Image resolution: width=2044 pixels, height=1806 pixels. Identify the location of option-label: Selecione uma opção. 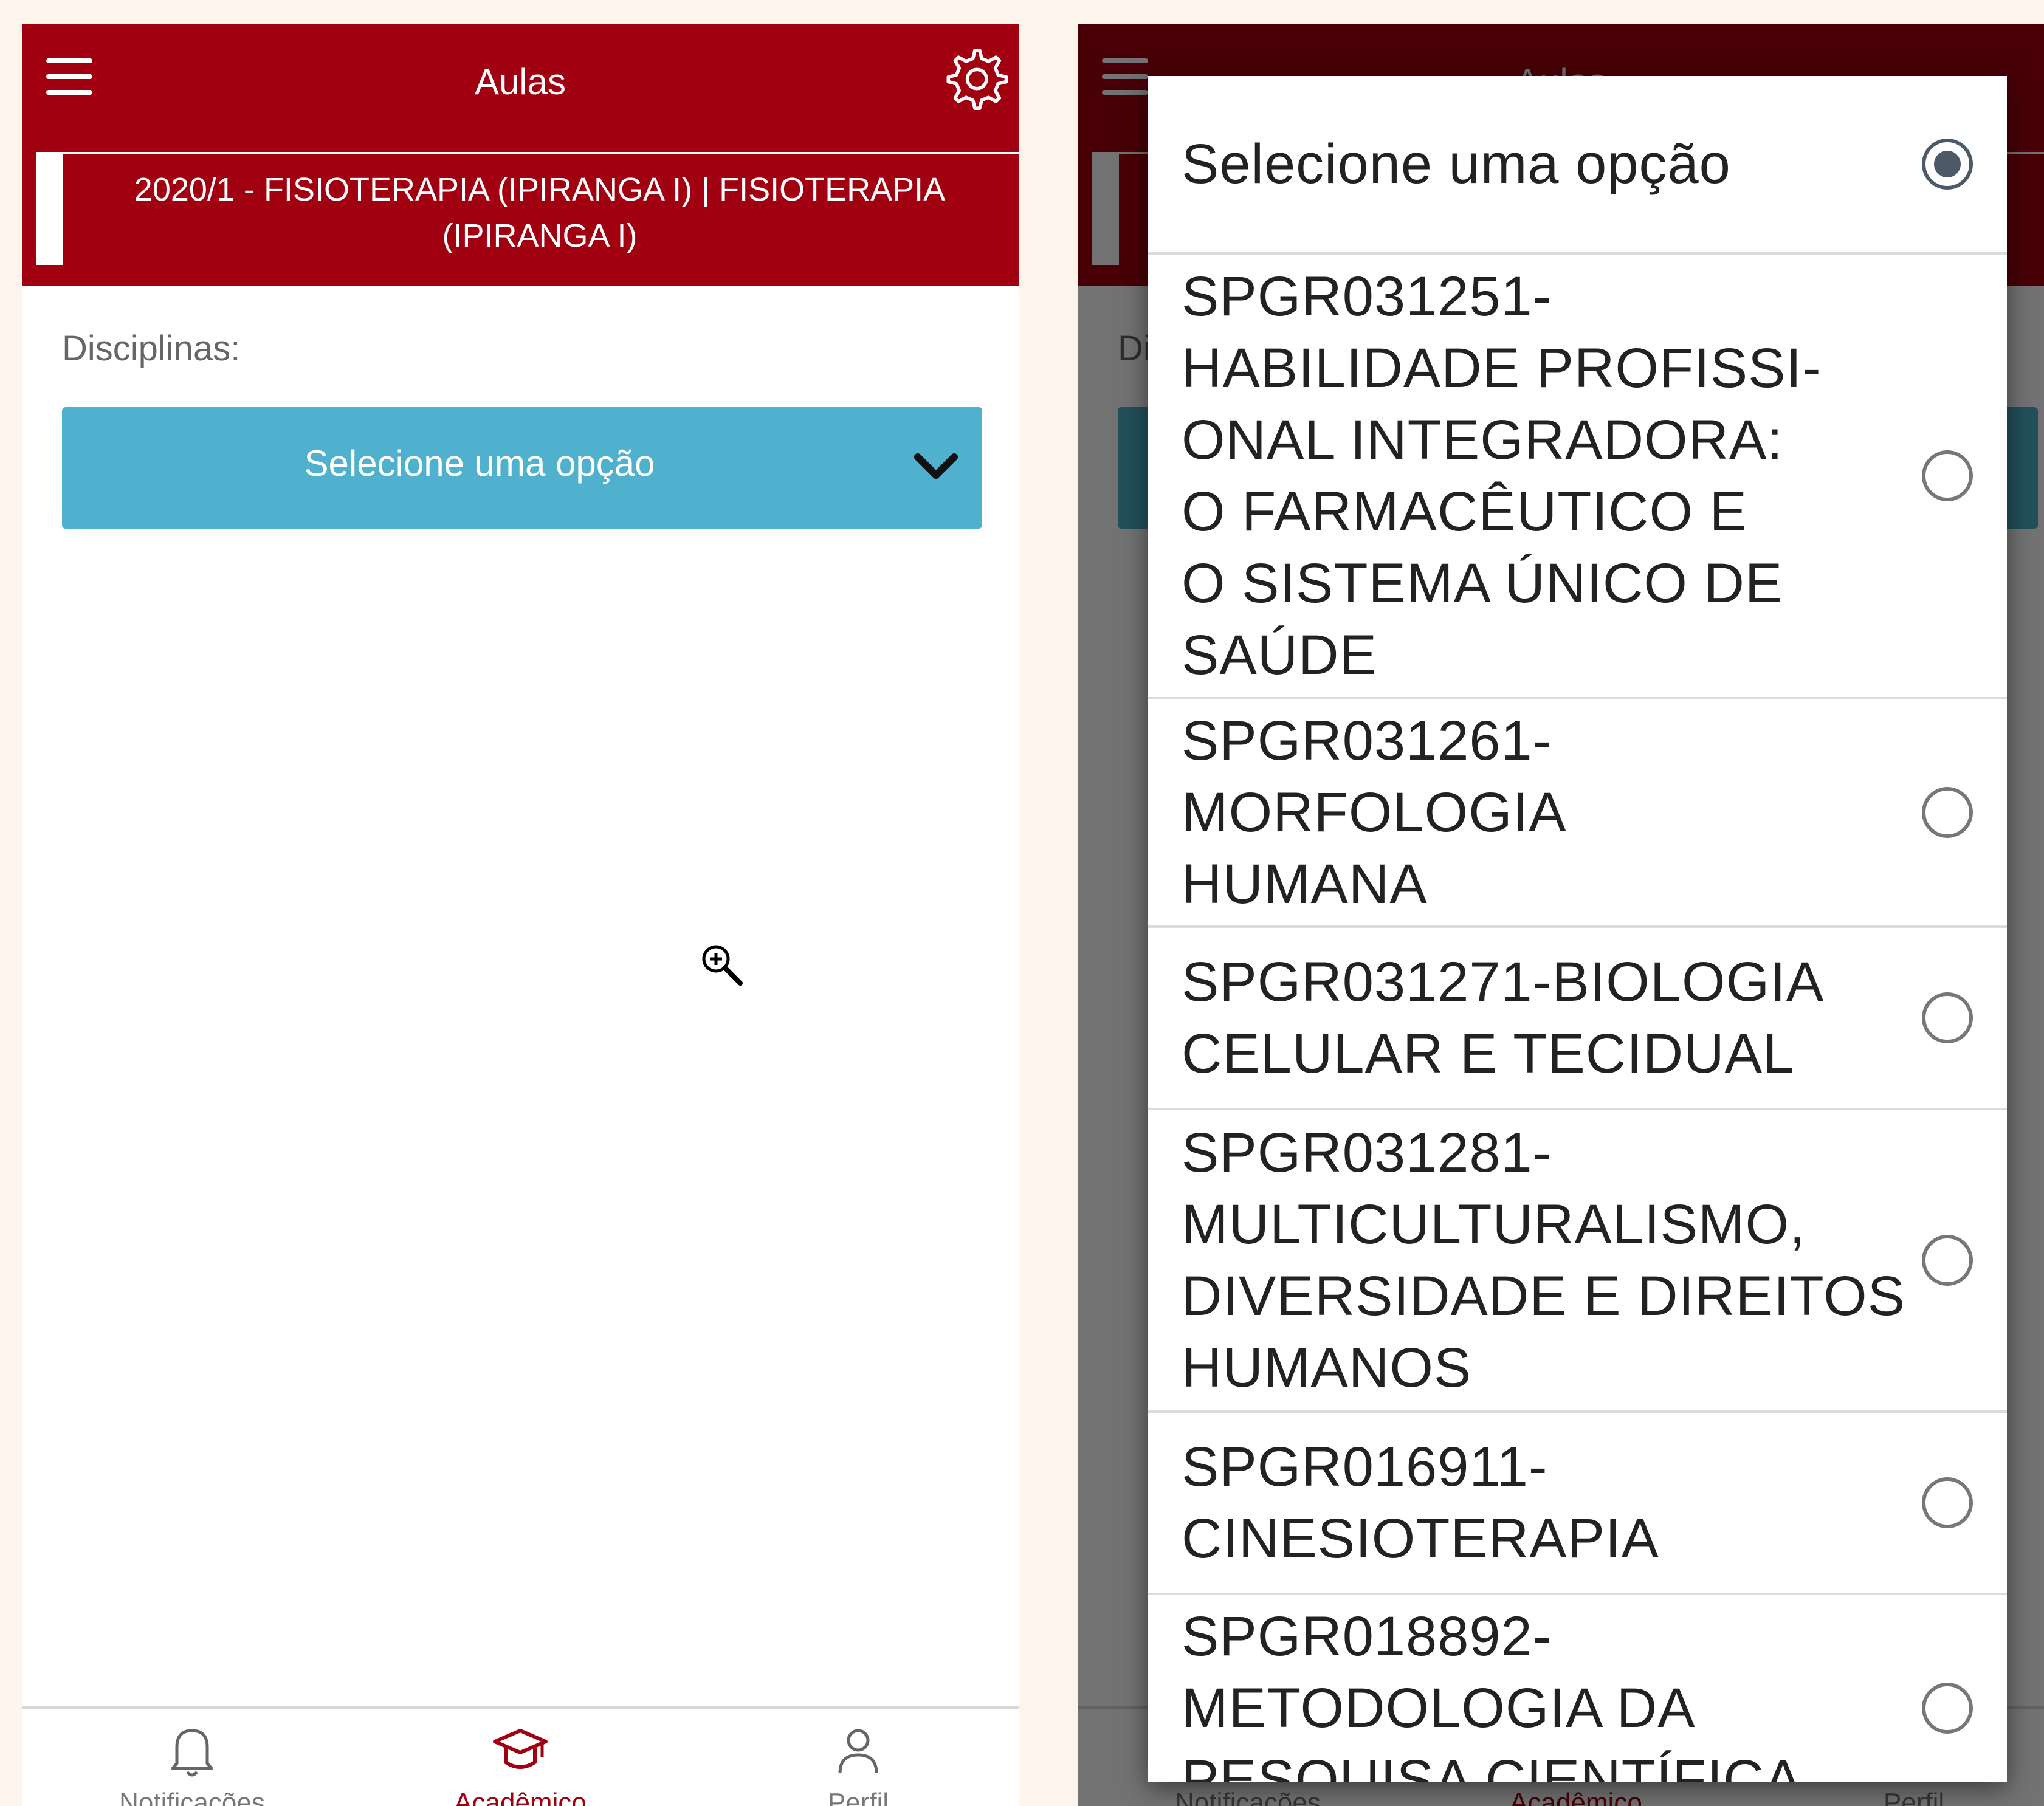
(1457, 164).